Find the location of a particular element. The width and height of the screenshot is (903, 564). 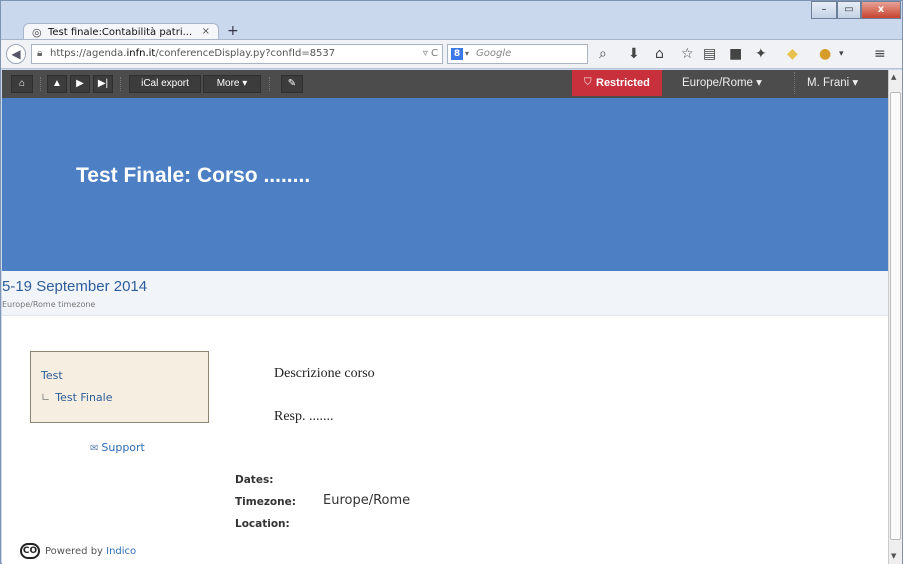

scrollbar-thumb is located at coordinates (895, 316).